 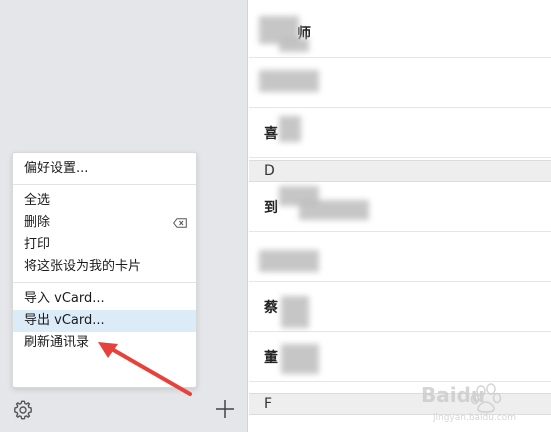 I want to click on menu-item-label: 打印, so click(x=37, y=244).